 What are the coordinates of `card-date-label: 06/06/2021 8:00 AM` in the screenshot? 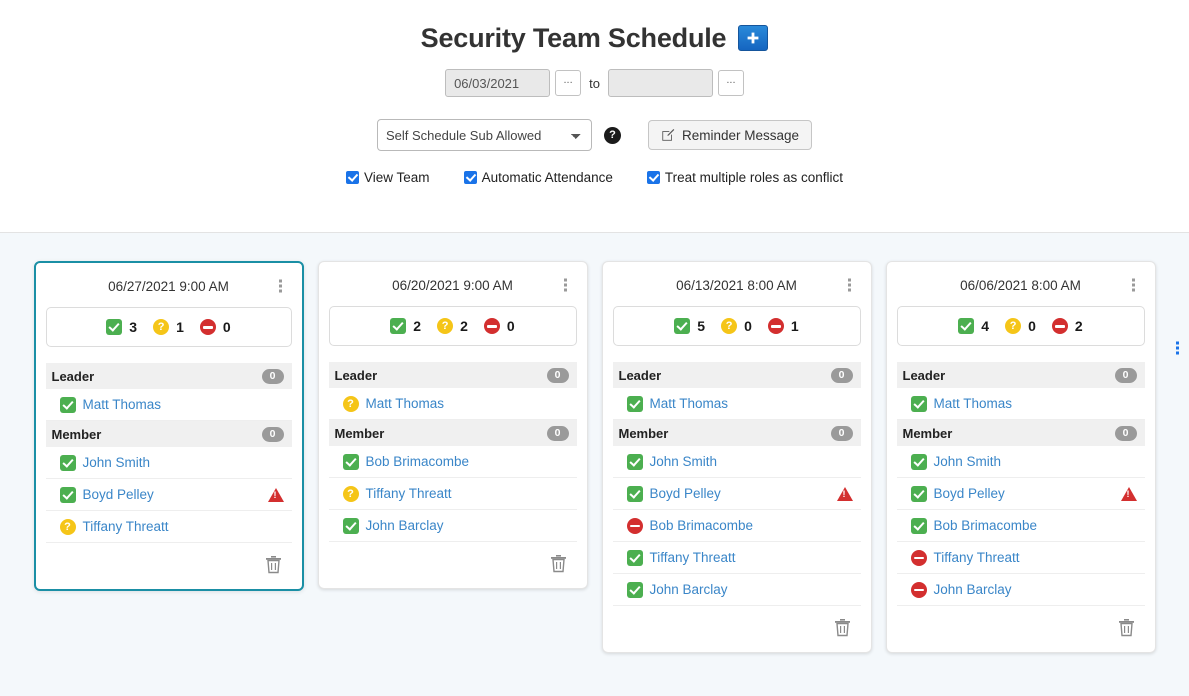 It's located at (1020, 285).